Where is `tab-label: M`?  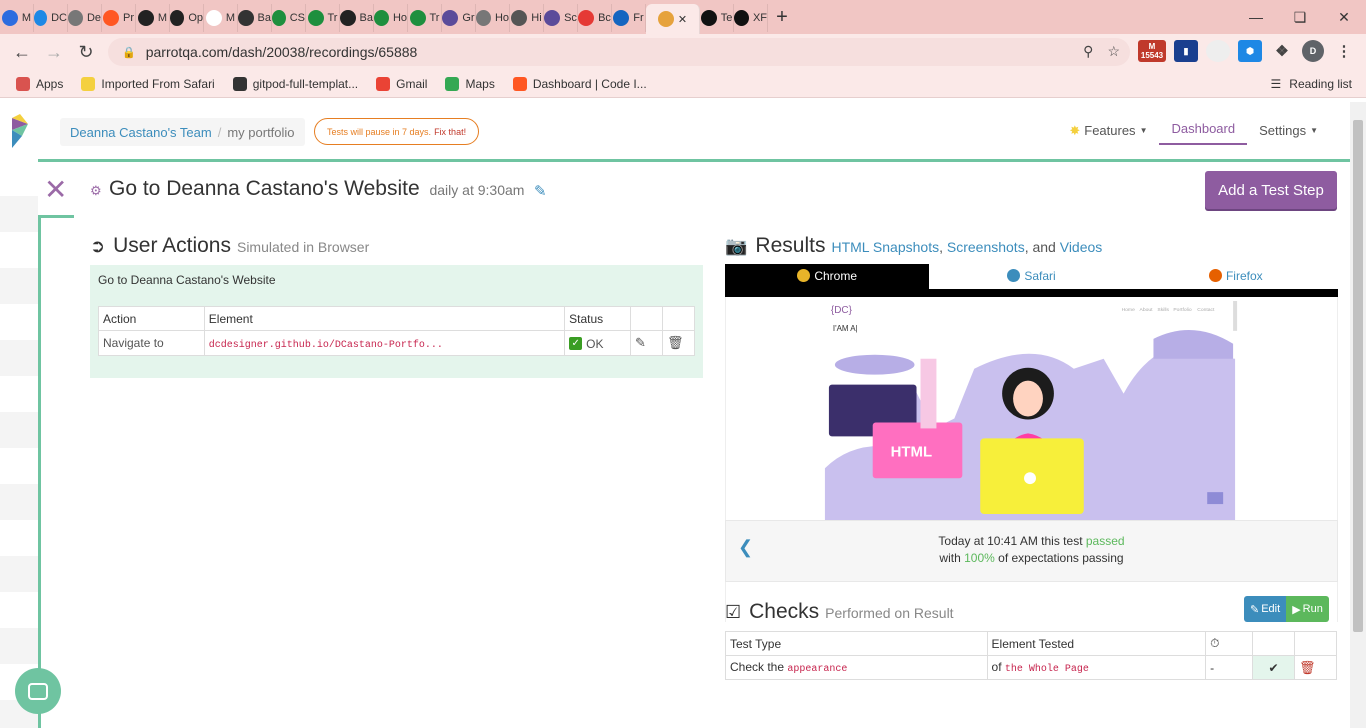
tab-label: M is located at coordinates (230, 18).